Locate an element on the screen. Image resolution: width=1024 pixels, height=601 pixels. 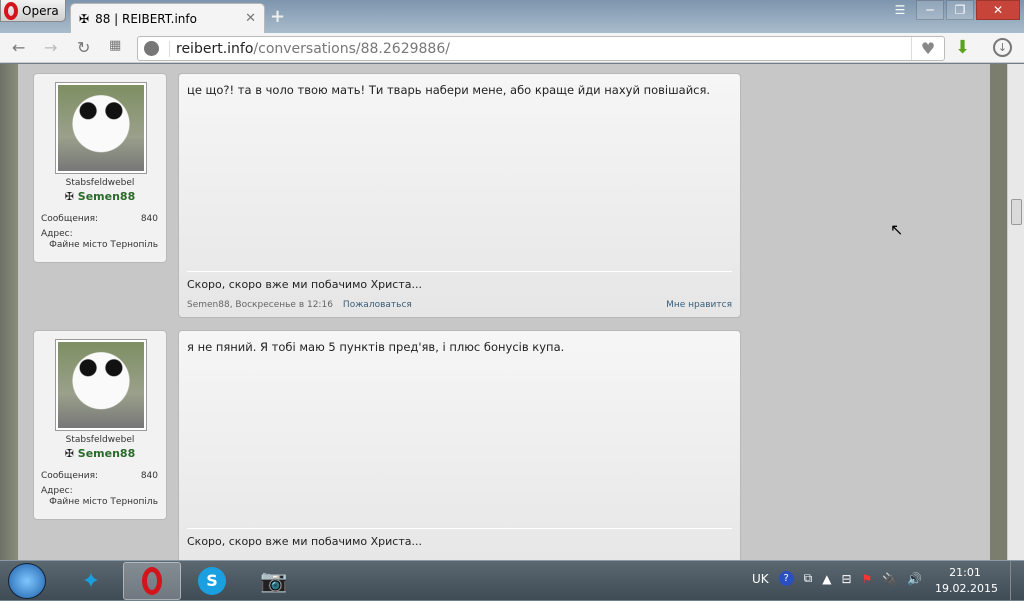
clock: 21:01 19.02.2015 is located at coordinates (966, 581).